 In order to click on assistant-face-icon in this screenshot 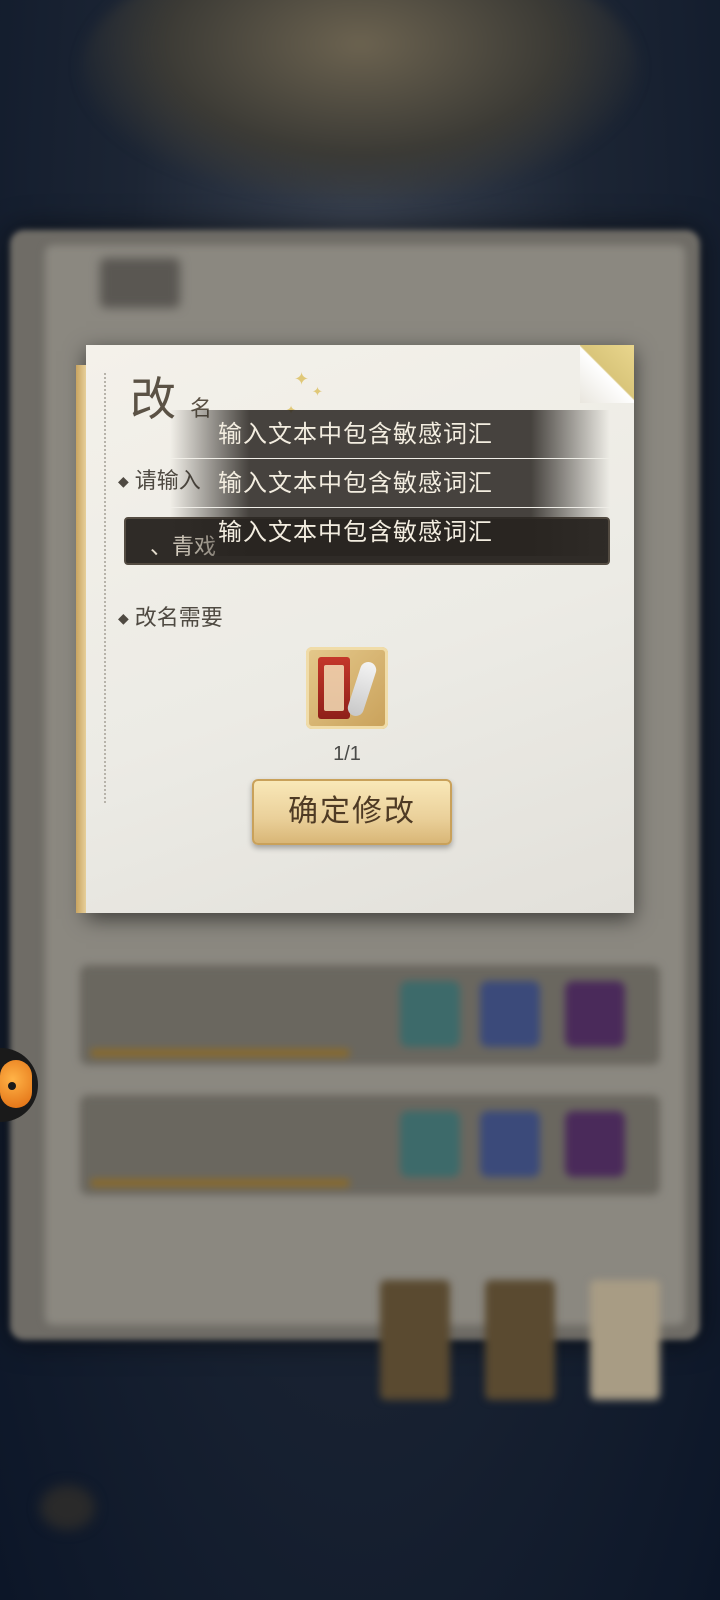, I will do `click(16, 1084)`.